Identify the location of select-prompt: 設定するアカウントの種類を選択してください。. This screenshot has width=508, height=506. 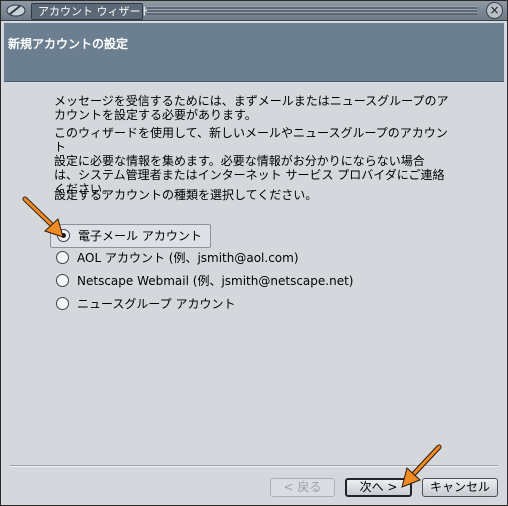
(186, 195).